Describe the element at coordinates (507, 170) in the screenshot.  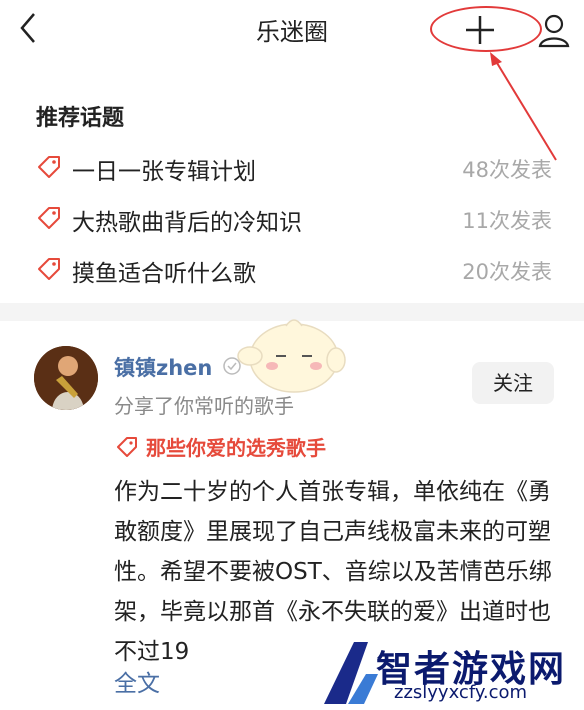
I see `topic-count: 48次发表` at that location.